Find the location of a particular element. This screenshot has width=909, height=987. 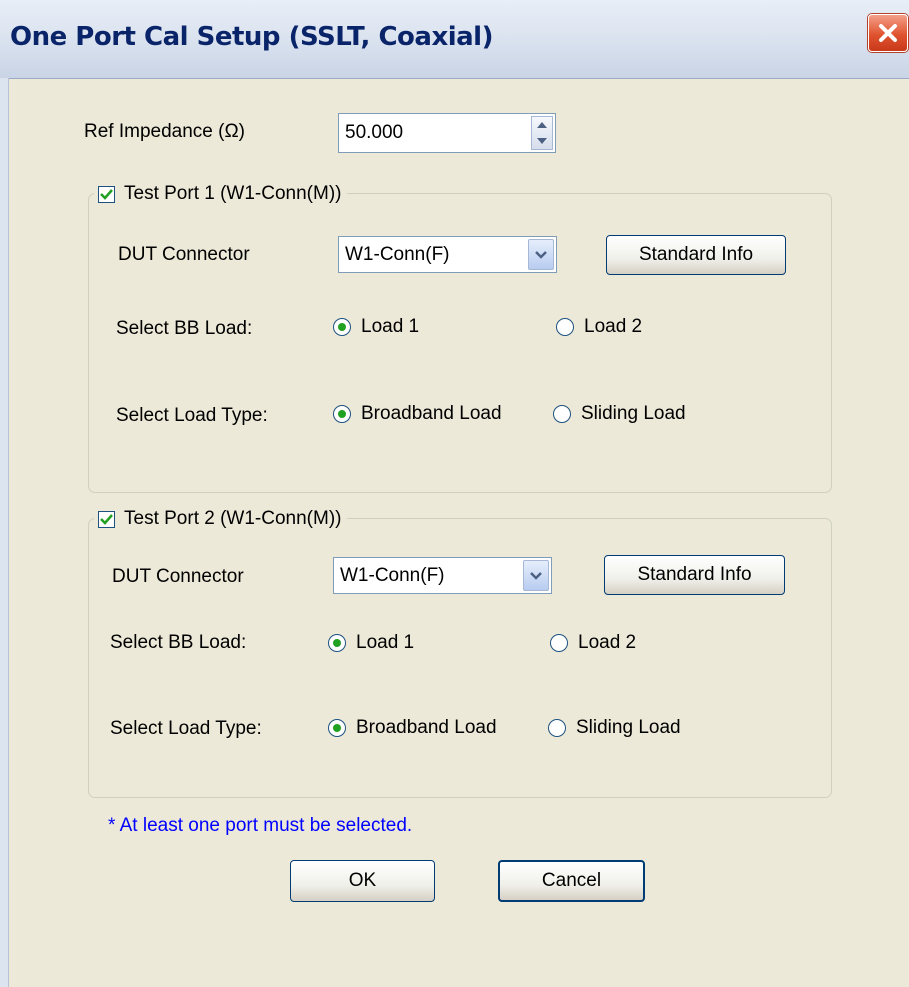

ok-button: OK is located at coordinates (362, 881).